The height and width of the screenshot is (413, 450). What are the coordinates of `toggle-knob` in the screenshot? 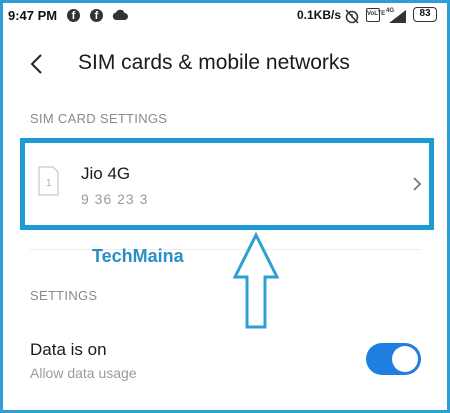 It's located at (405, 359).